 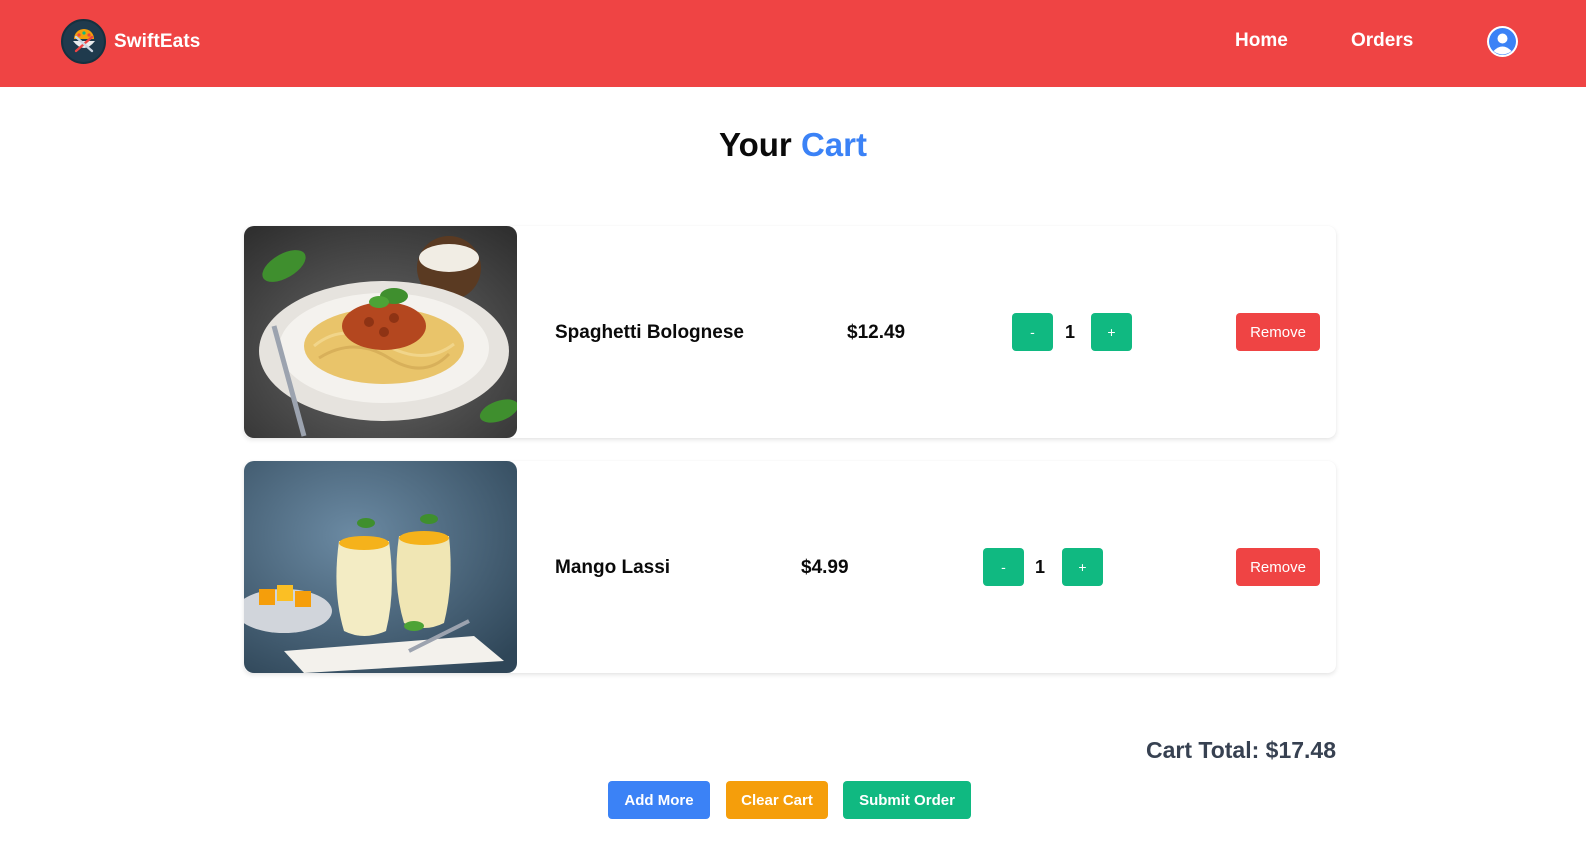 What do you see at coordinates (833, 144) in the screenshot?
I see `page-title-accent: Cart` at bounding box center [833, 144].